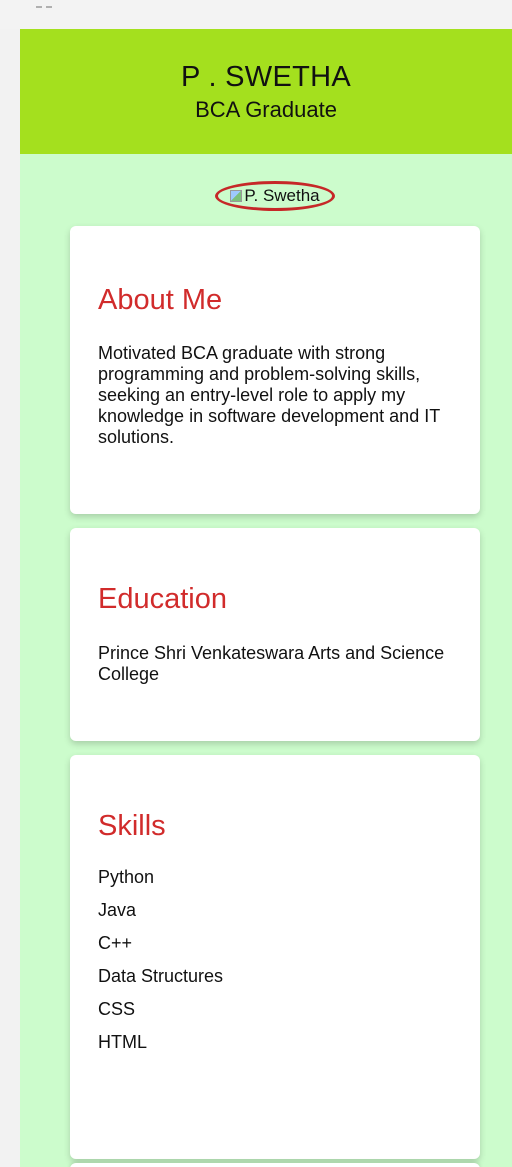 This screenshot has width=512, height=1167. Describe the element at coordinates (162, 599) in the screenshot. I see `education-title: Education` at that location.